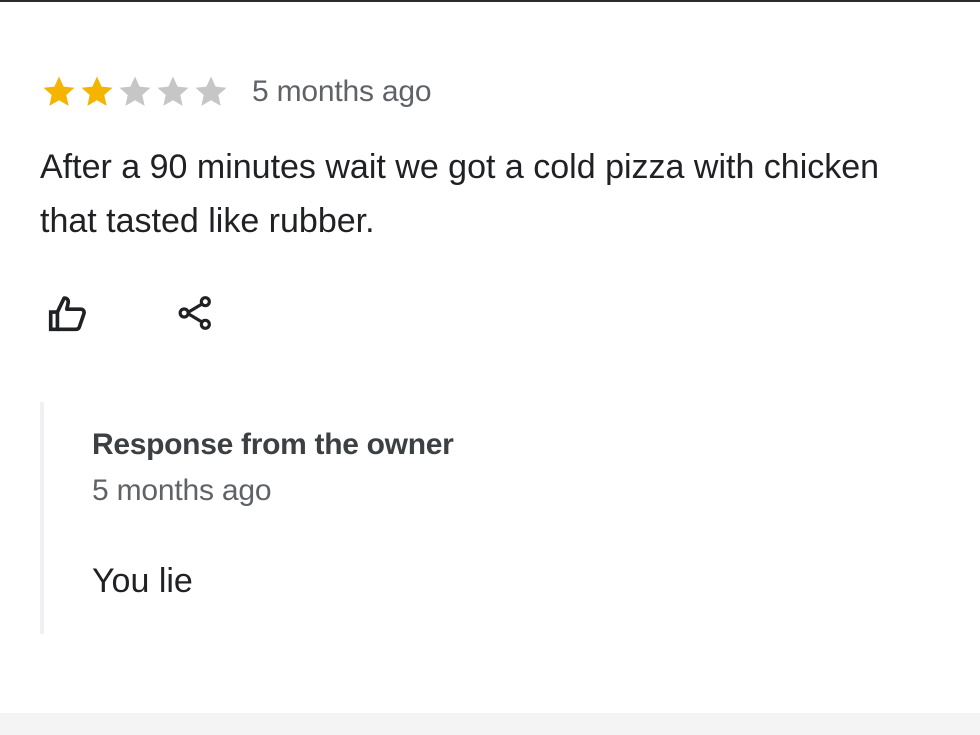  Describe the element at coordinates (195, 313) in the screenshot. I see `share-icon` at that location.